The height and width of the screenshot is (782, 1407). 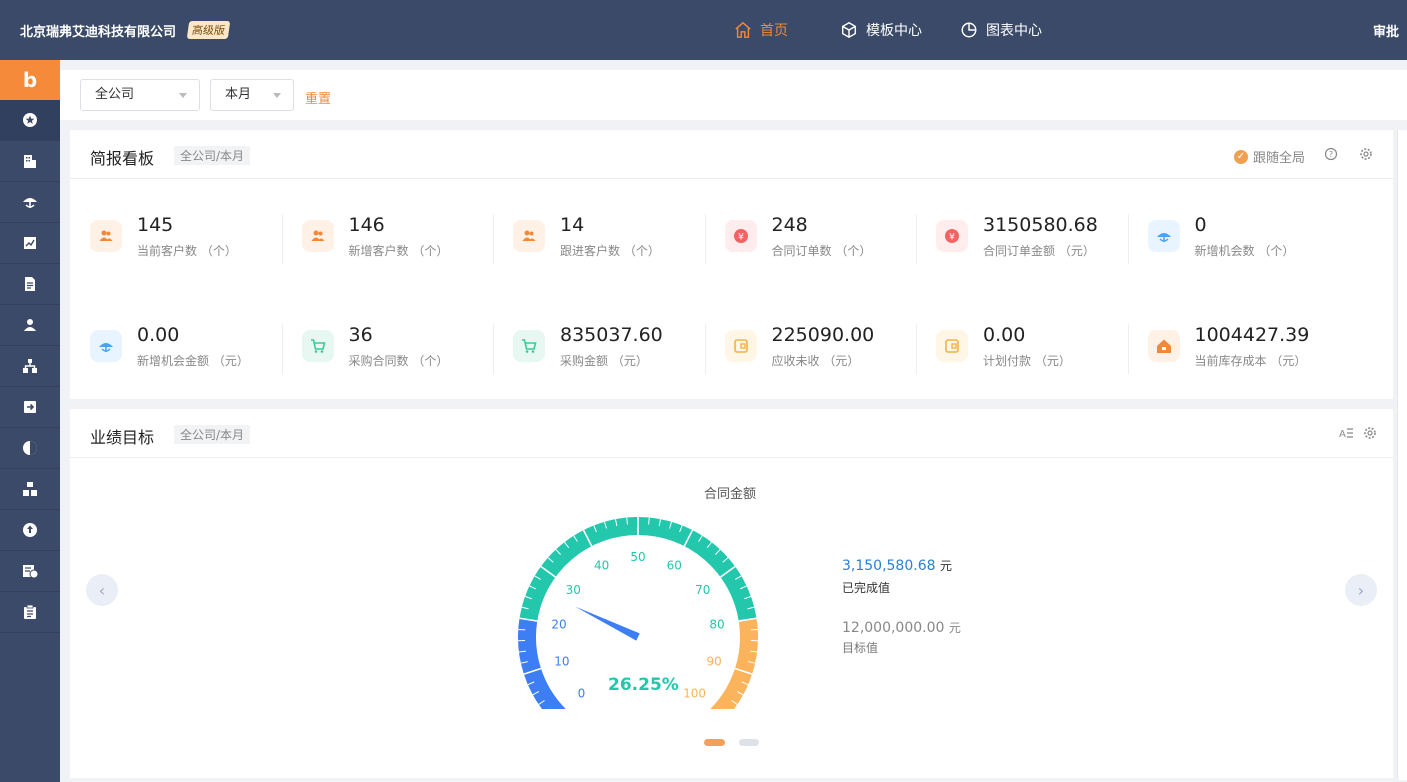 I want to click on stat-card: 36 采购合同数 （个）, so click(x=387, y=349).